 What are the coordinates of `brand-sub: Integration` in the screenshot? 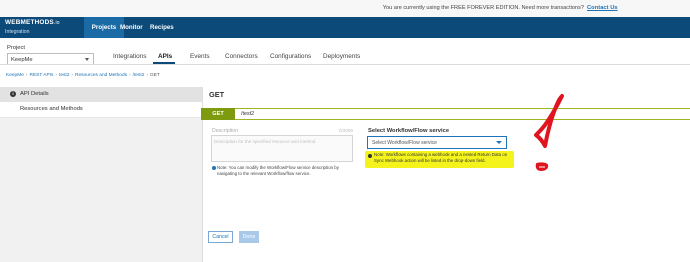 It's located at (17, 32).